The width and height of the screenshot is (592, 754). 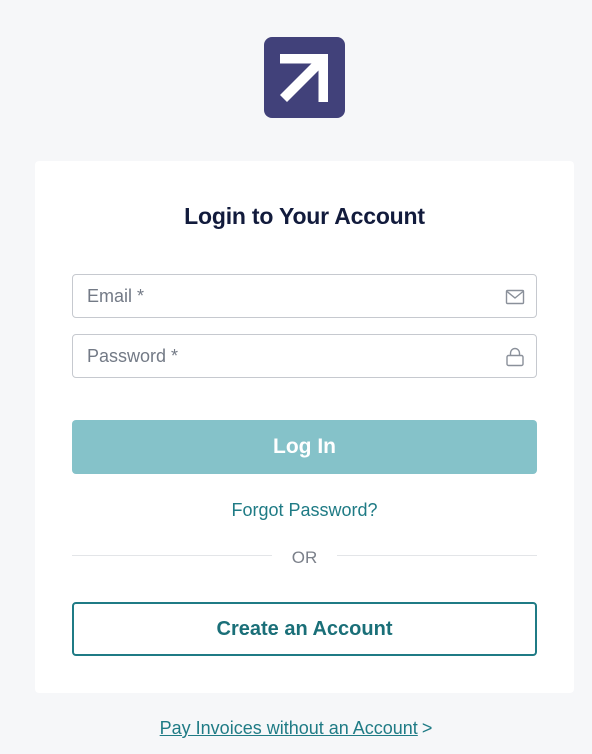 I want to click on email-field, so click(x=304, y=296).